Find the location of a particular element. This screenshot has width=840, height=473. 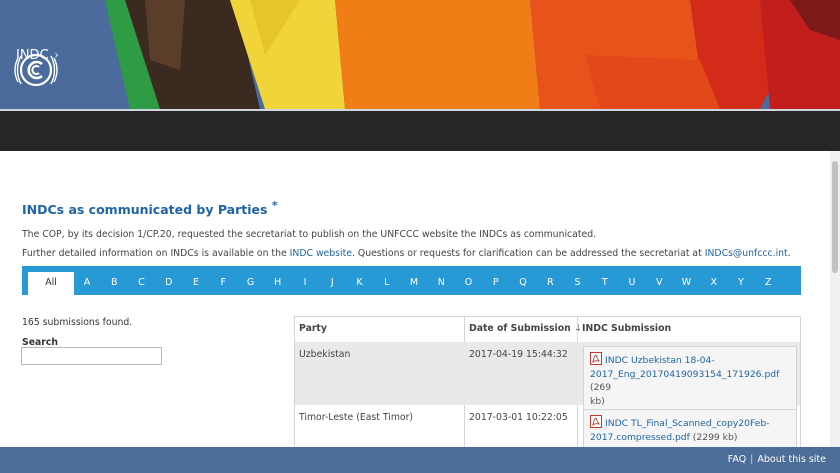

results-count: 165 submissions found. is located at coordinates (77, 322).